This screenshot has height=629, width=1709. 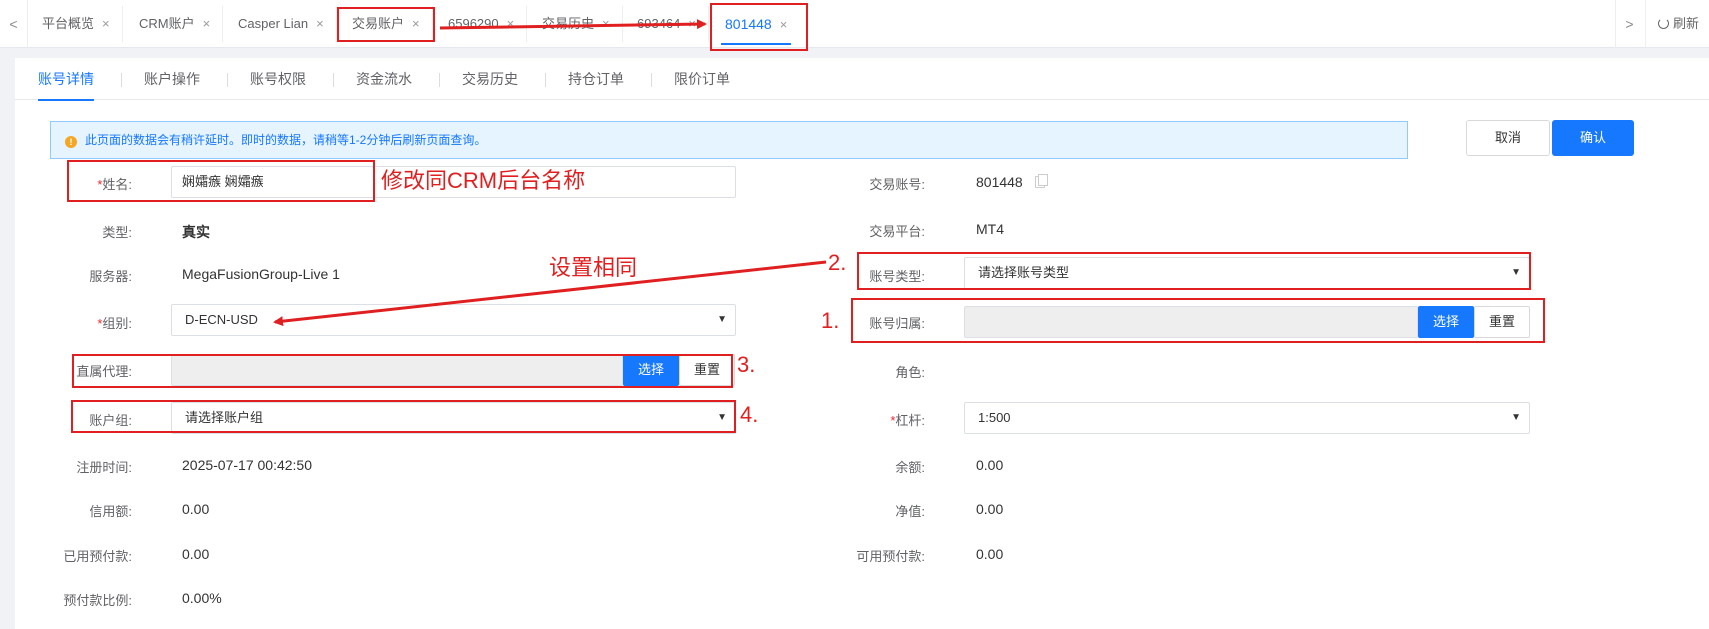 What do you see at coordinates (1247, 418) in the screenshot?
I see `leverage-select: 1:500 ▼` at bounding box center [1247, 418].